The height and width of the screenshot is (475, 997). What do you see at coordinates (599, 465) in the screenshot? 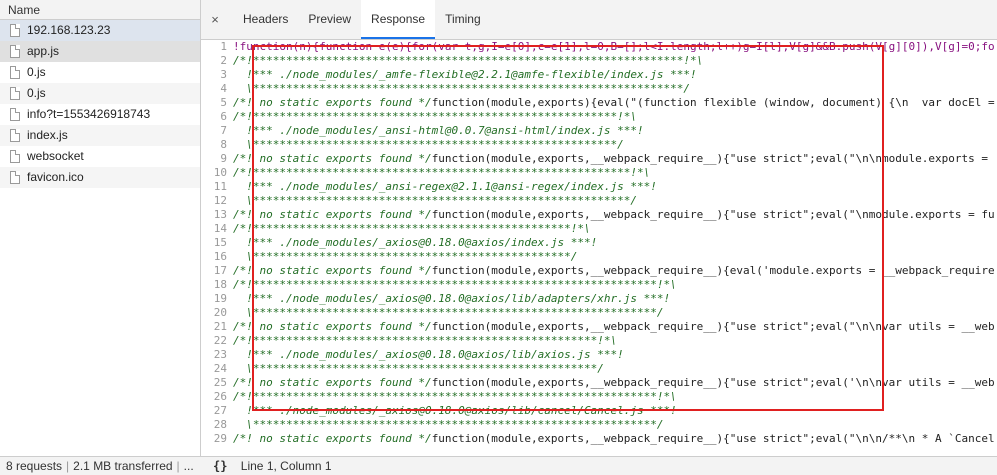
I see `source-status-bar: {} Line 1, Column 1` at bounding box center [599, 465].